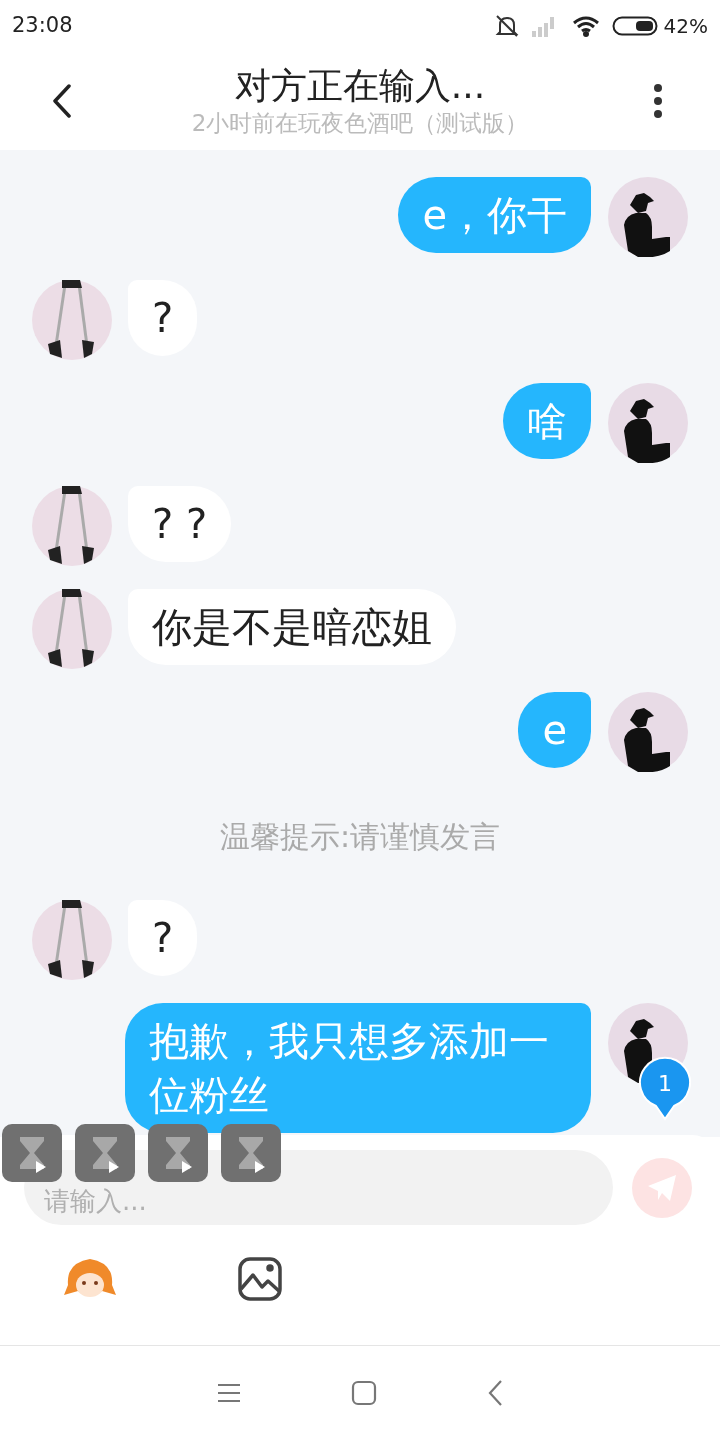 The width and height of the screenshot is (720, 1440). I want to click on unread-badge: 1, so click(665, 1088).